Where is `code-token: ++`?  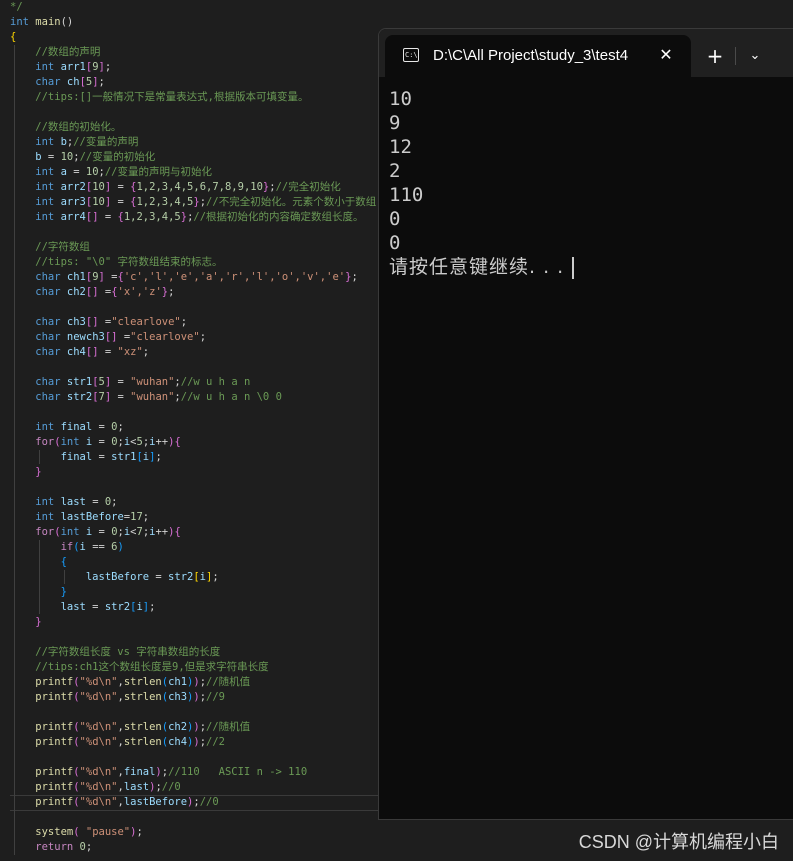 code-token: ++ is located at coordinates (162, 442).